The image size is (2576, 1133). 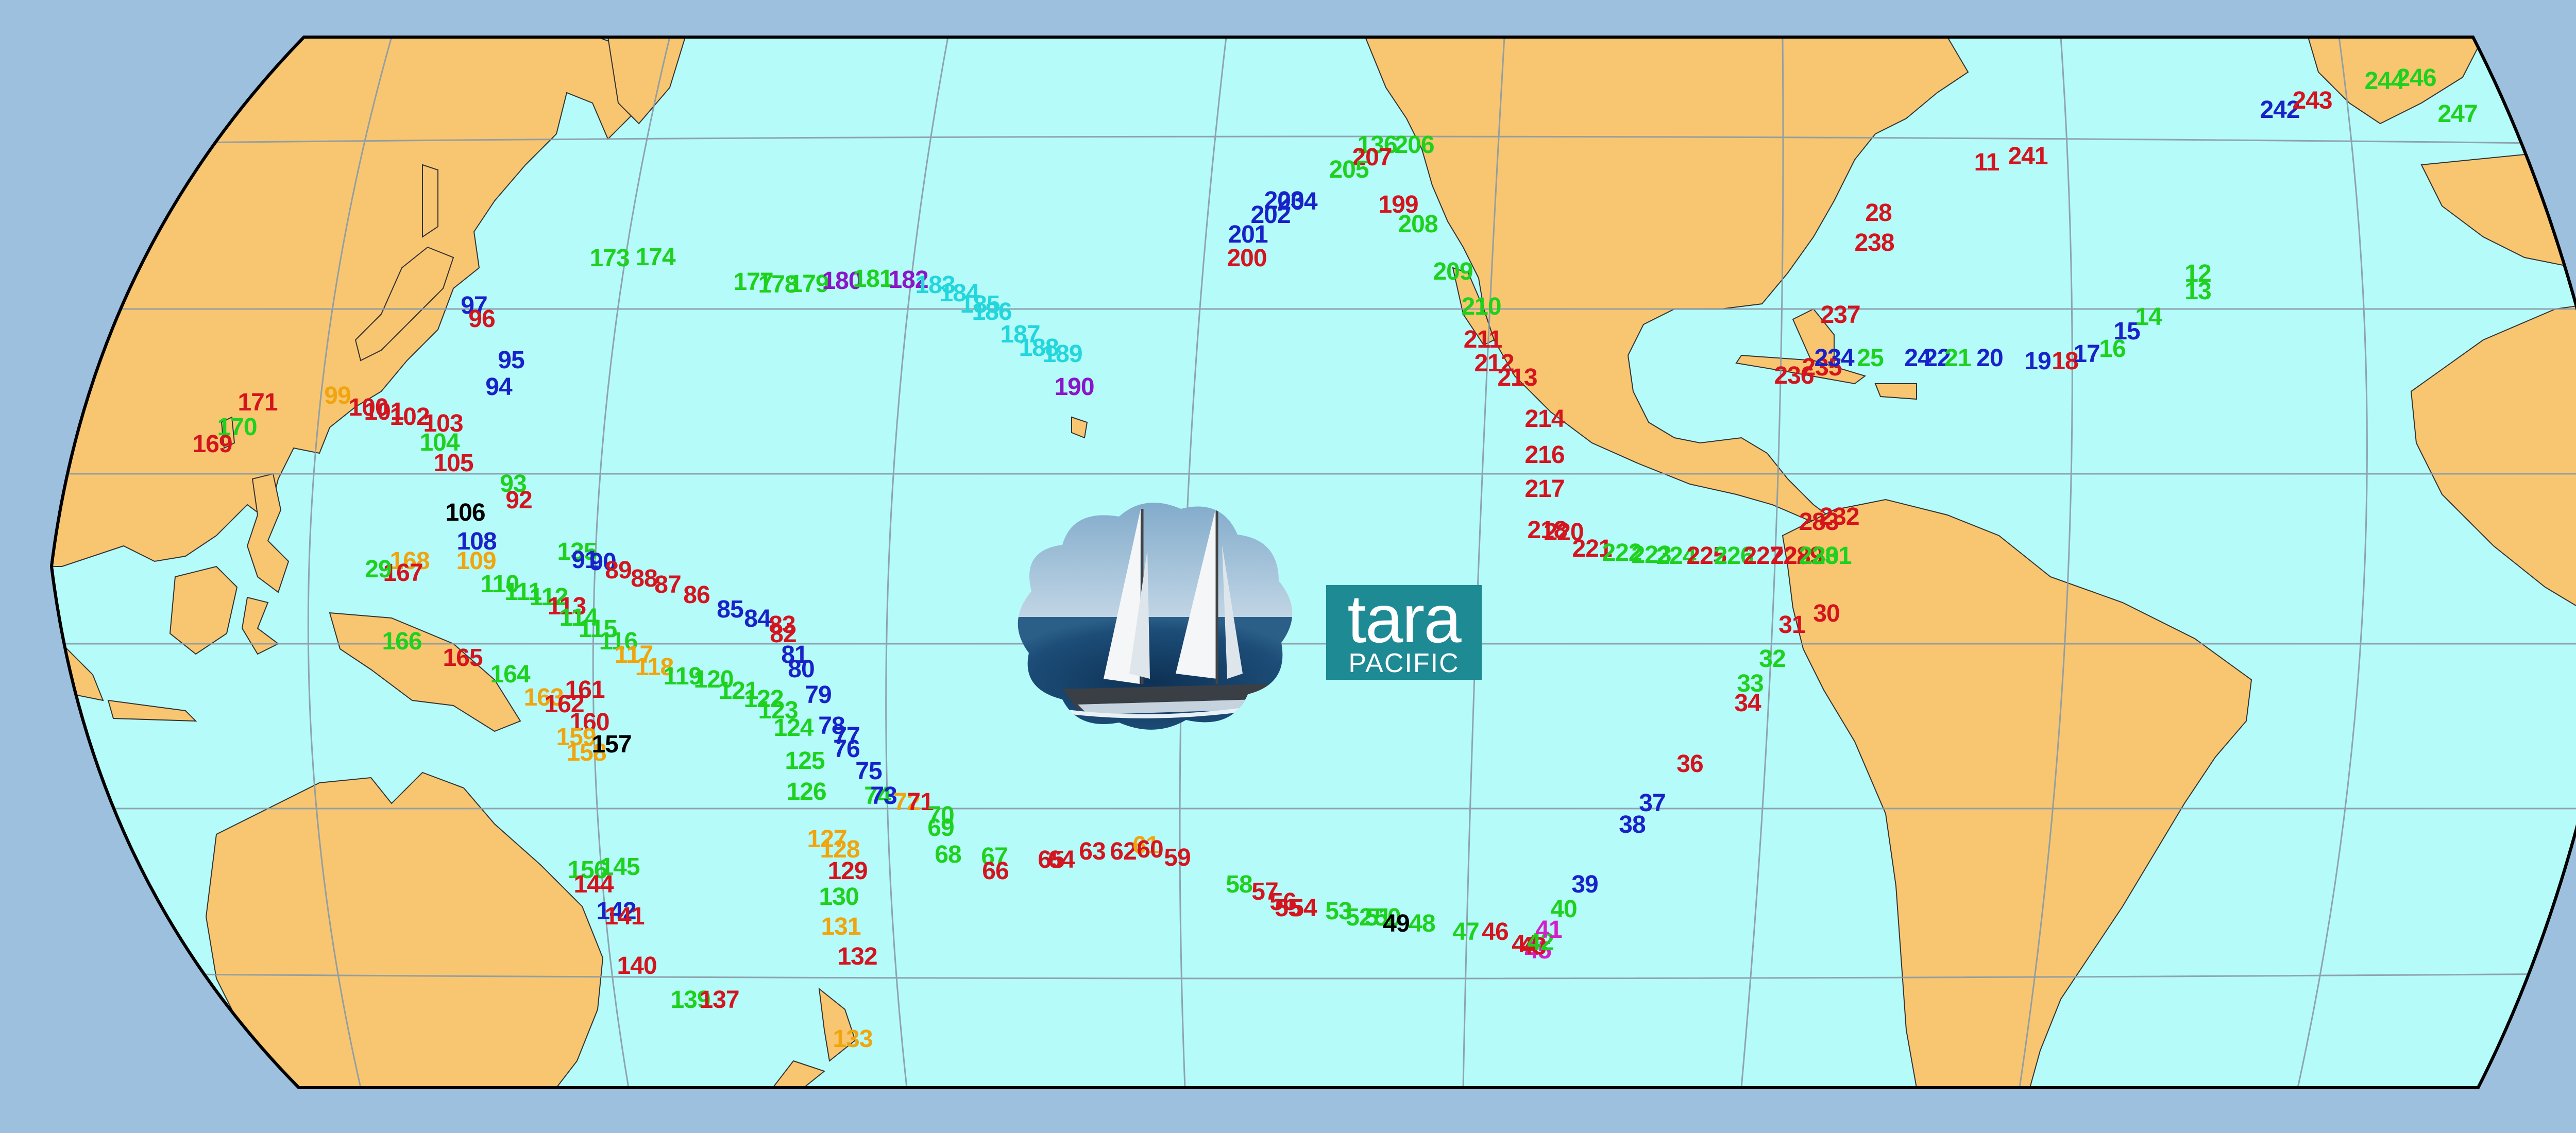 I want to click on station-label: 86, so click(x=696, y=596).